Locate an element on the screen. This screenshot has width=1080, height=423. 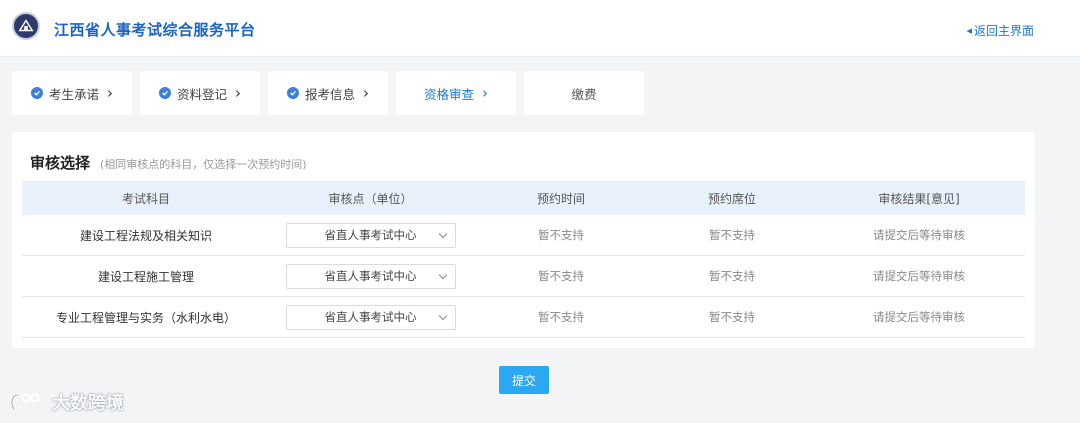
step-promise: 考生承诺 › is located at coordinates (72, 93).